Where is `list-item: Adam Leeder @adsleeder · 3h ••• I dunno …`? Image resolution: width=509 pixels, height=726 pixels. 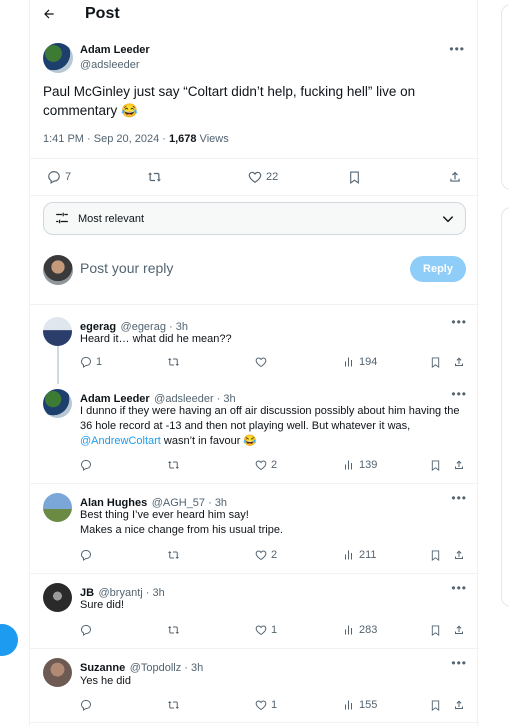
list-item: Adam Leeder @adsleeder · 3h ••• I dunno … is located at coordinates (254, 433).